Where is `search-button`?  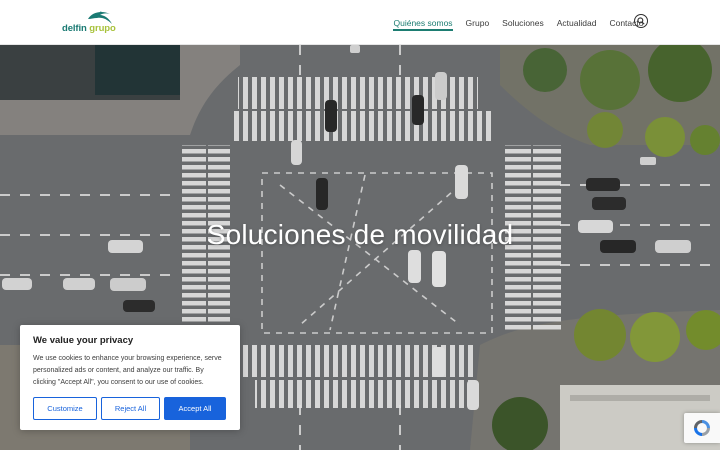
search-button is located at coordinates (641, 21).